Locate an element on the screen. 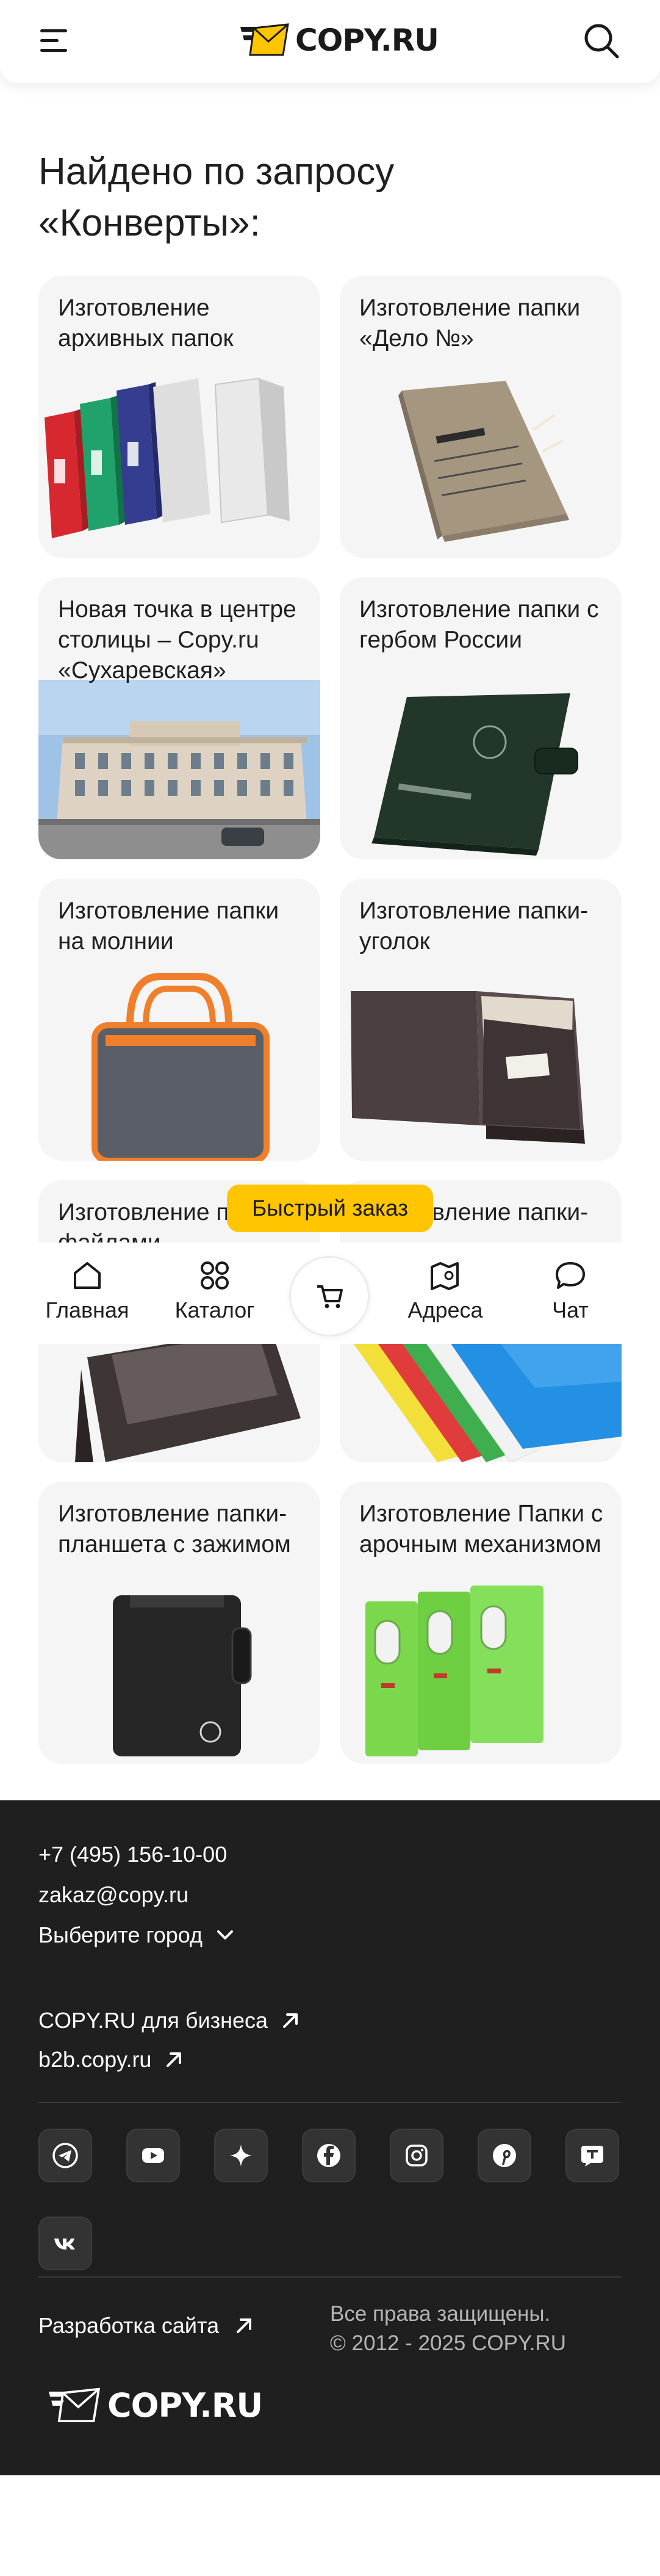  catalog-grid-icon is located at coordinates (215, 1275).